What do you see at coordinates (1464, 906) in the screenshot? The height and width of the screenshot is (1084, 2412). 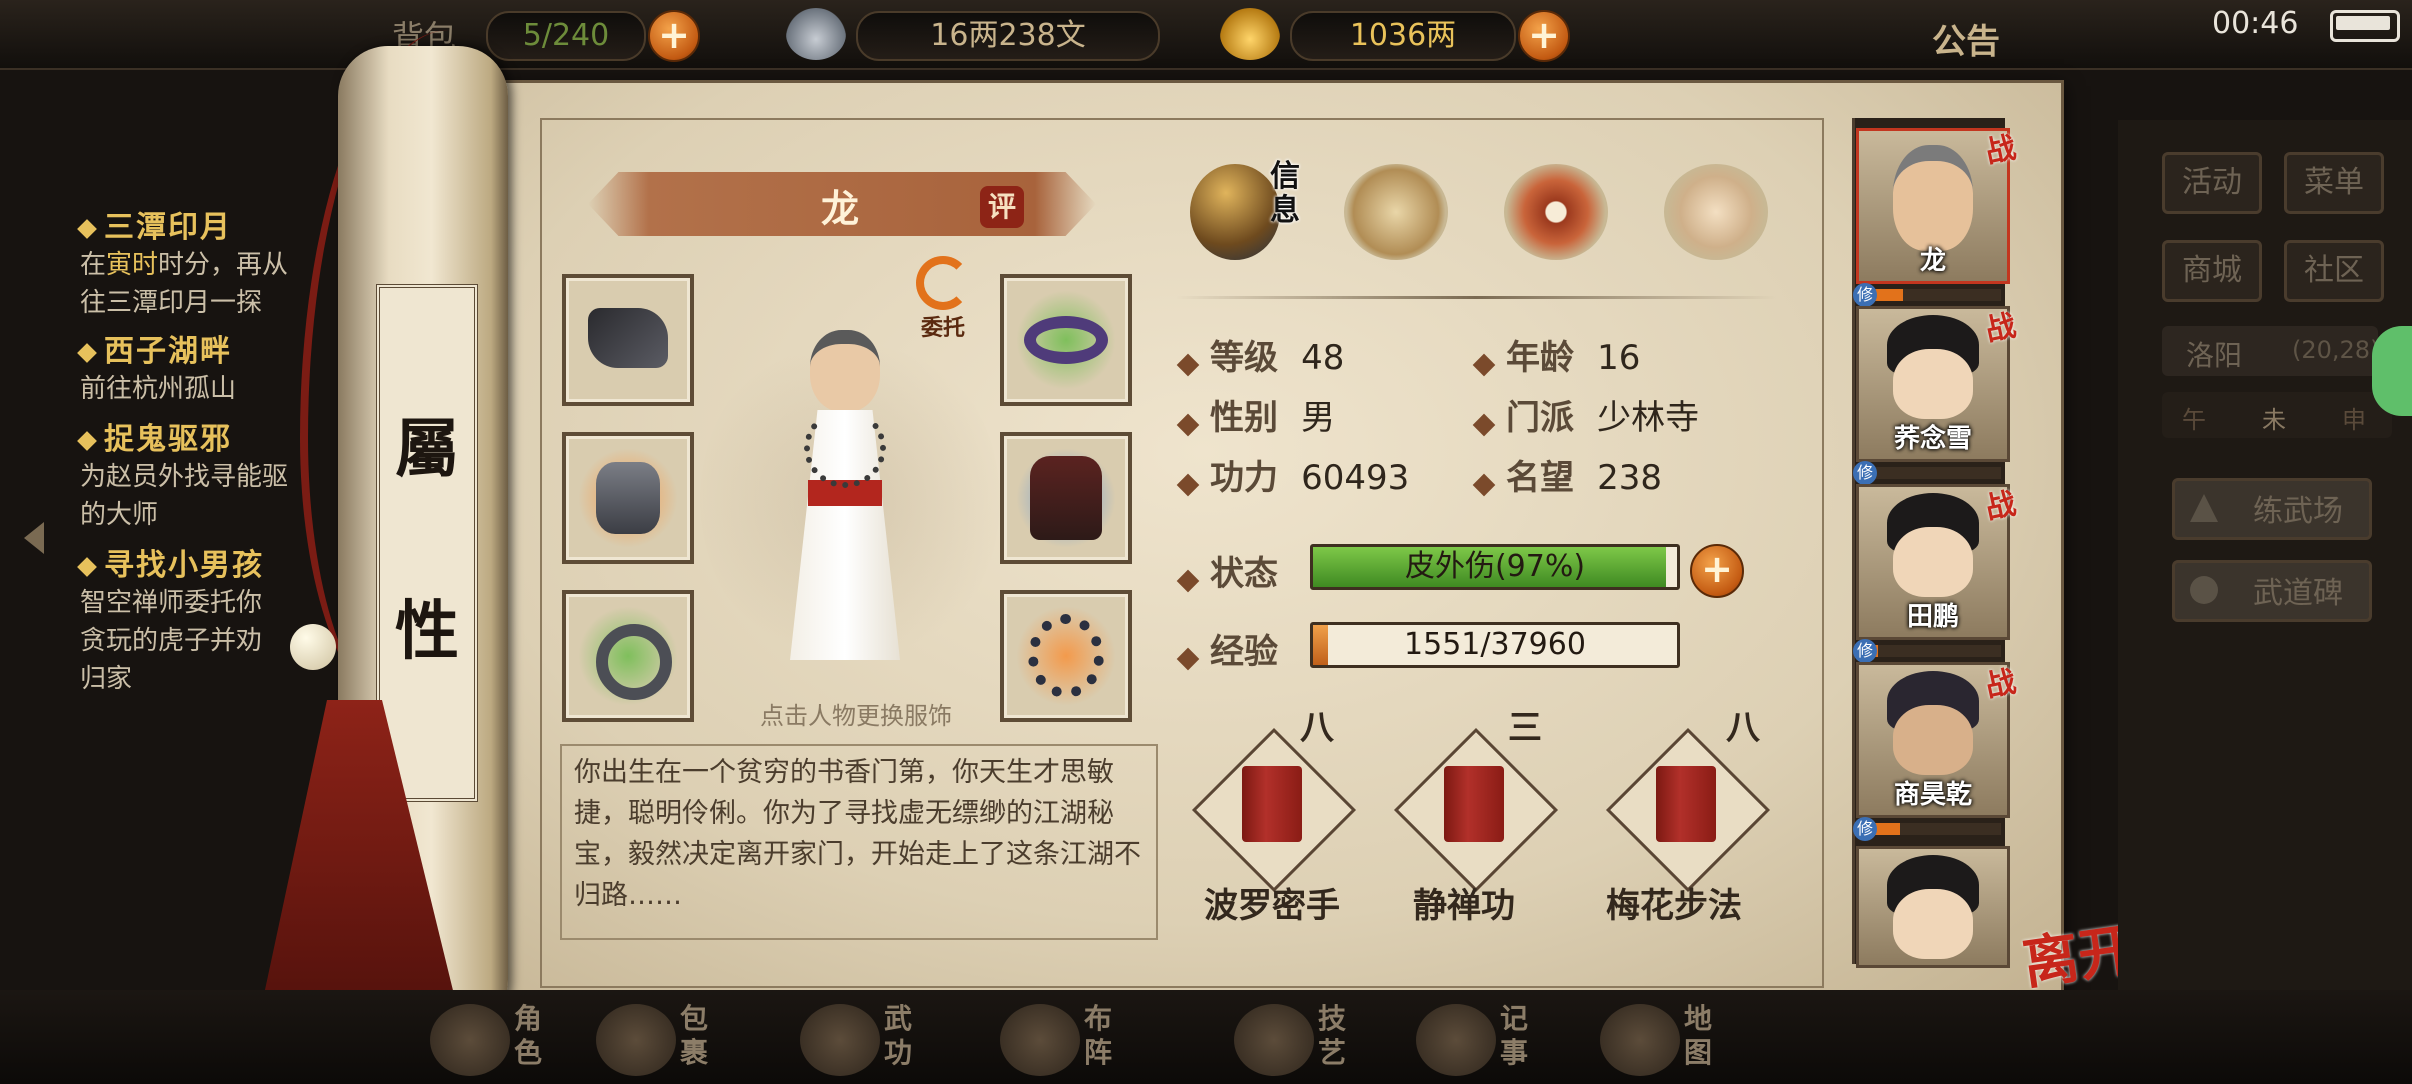 I see `skill-name: 静禅功` at bounding box center [1464, 906].